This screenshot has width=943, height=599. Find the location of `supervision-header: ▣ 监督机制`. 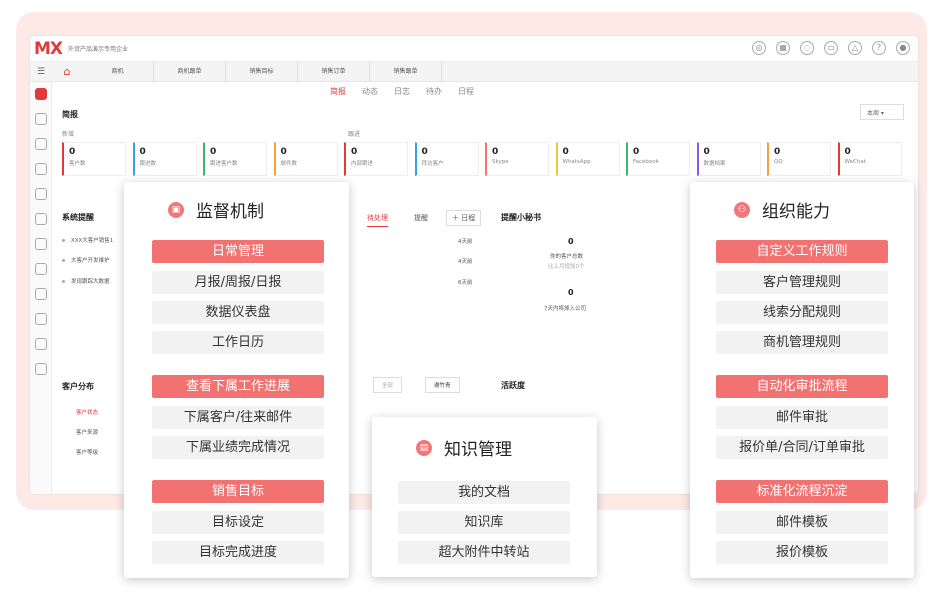

supervision-header: ▣ 监督机制 is located at coordinates (216, 209).